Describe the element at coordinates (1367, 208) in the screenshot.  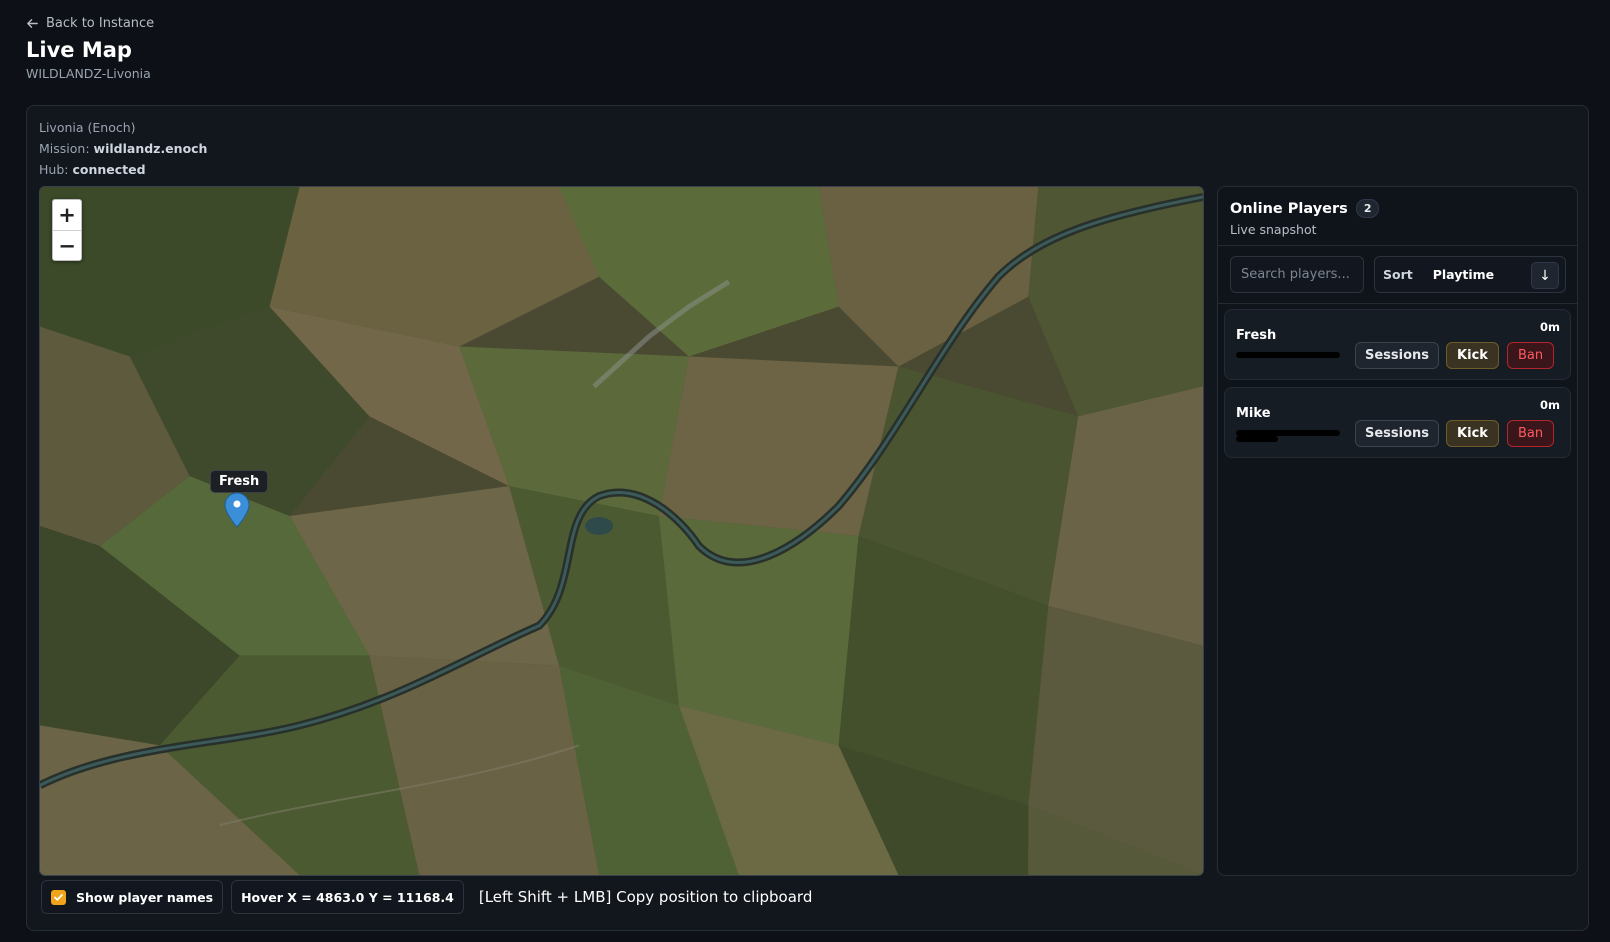
I see `players-count-badge: 2` at that location.